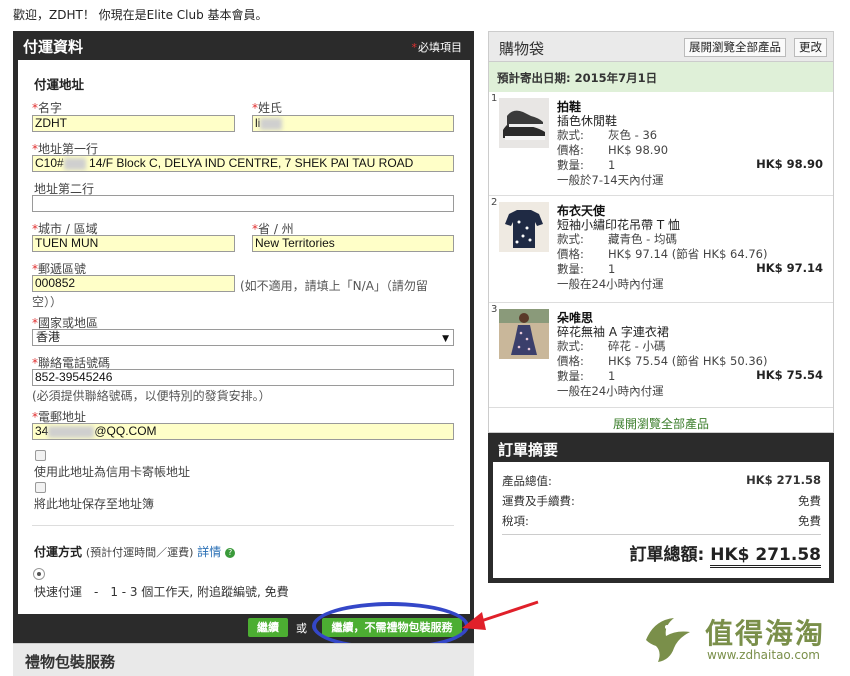 Image resolution: width=850 pixels, height=676 pixels. I want to click on product-thumbnail-tshirt, so click(524, 227).